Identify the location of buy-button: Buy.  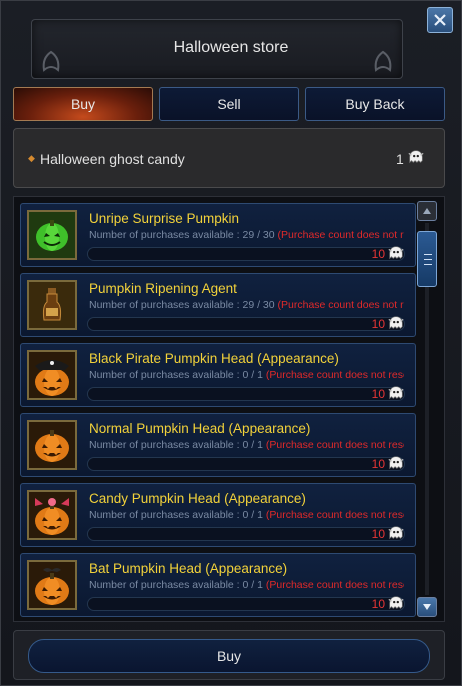
(229, 656).